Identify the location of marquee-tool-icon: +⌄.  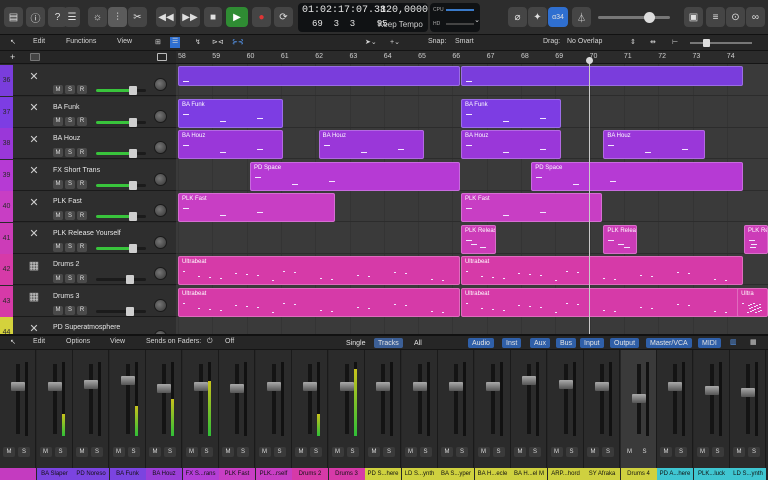
(395, 42).